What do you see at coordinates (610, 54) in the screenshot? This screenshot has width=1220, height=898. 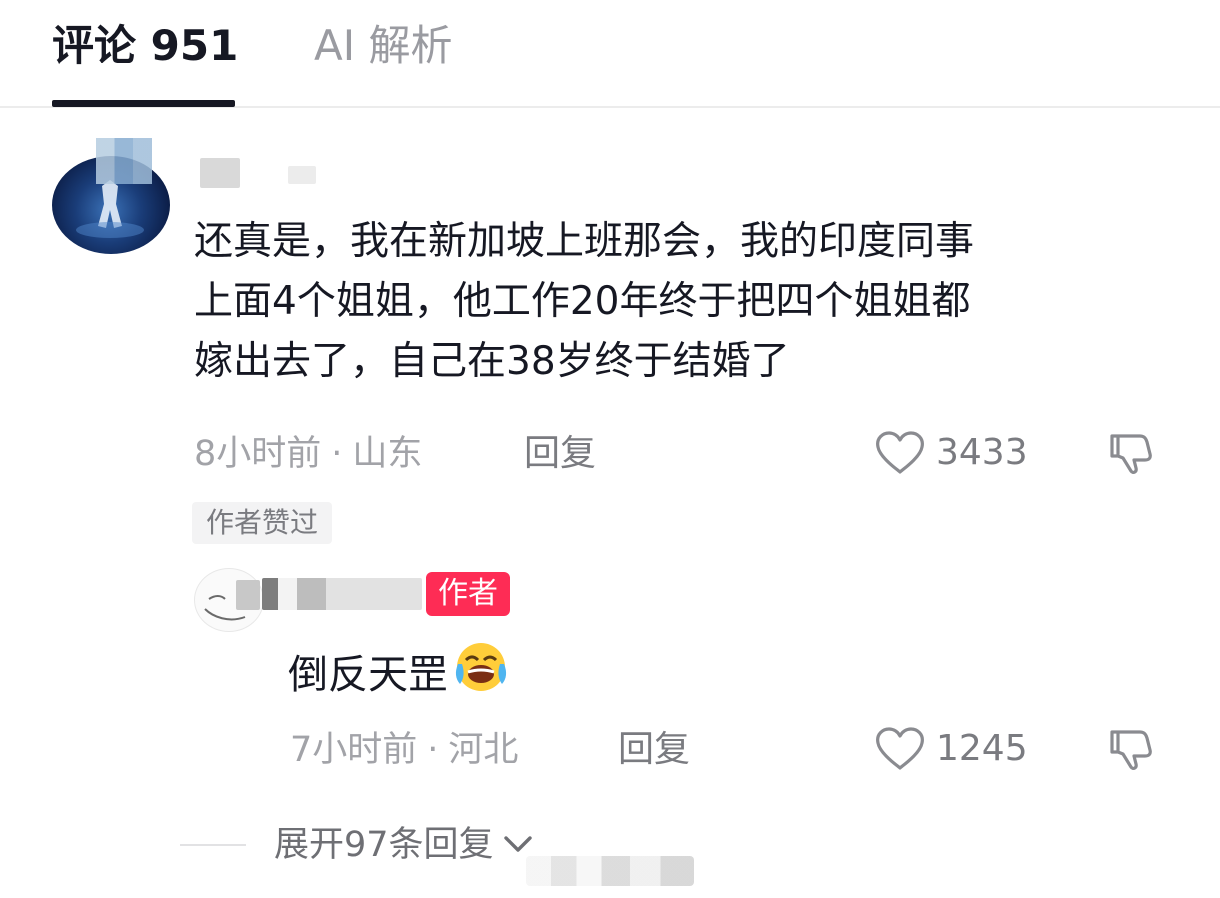 I see `comment-tabs: 评论 951 AI 解析` at bounding box center [610, 54].